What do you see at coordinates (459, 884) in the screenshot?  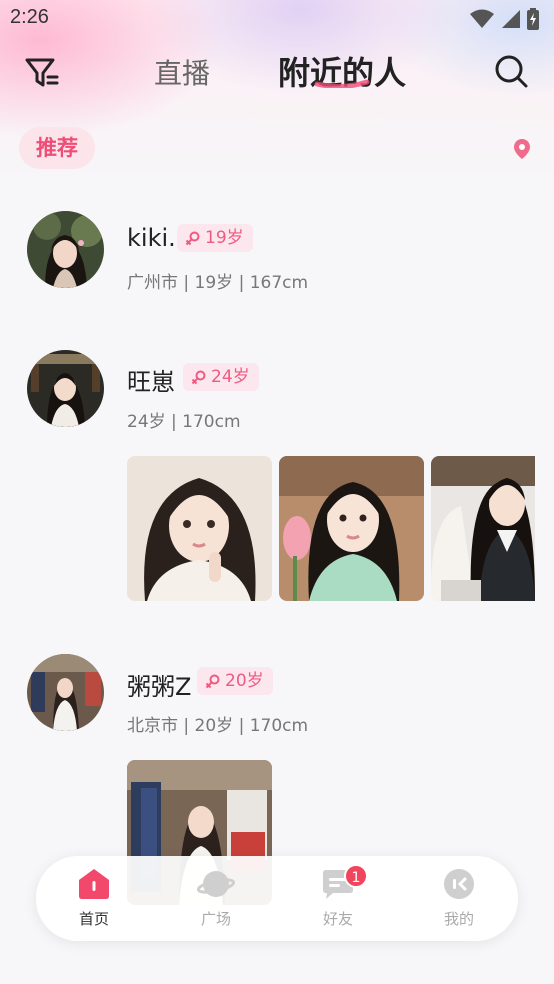 I see `profile-icon` at bounding box center [459, 884].